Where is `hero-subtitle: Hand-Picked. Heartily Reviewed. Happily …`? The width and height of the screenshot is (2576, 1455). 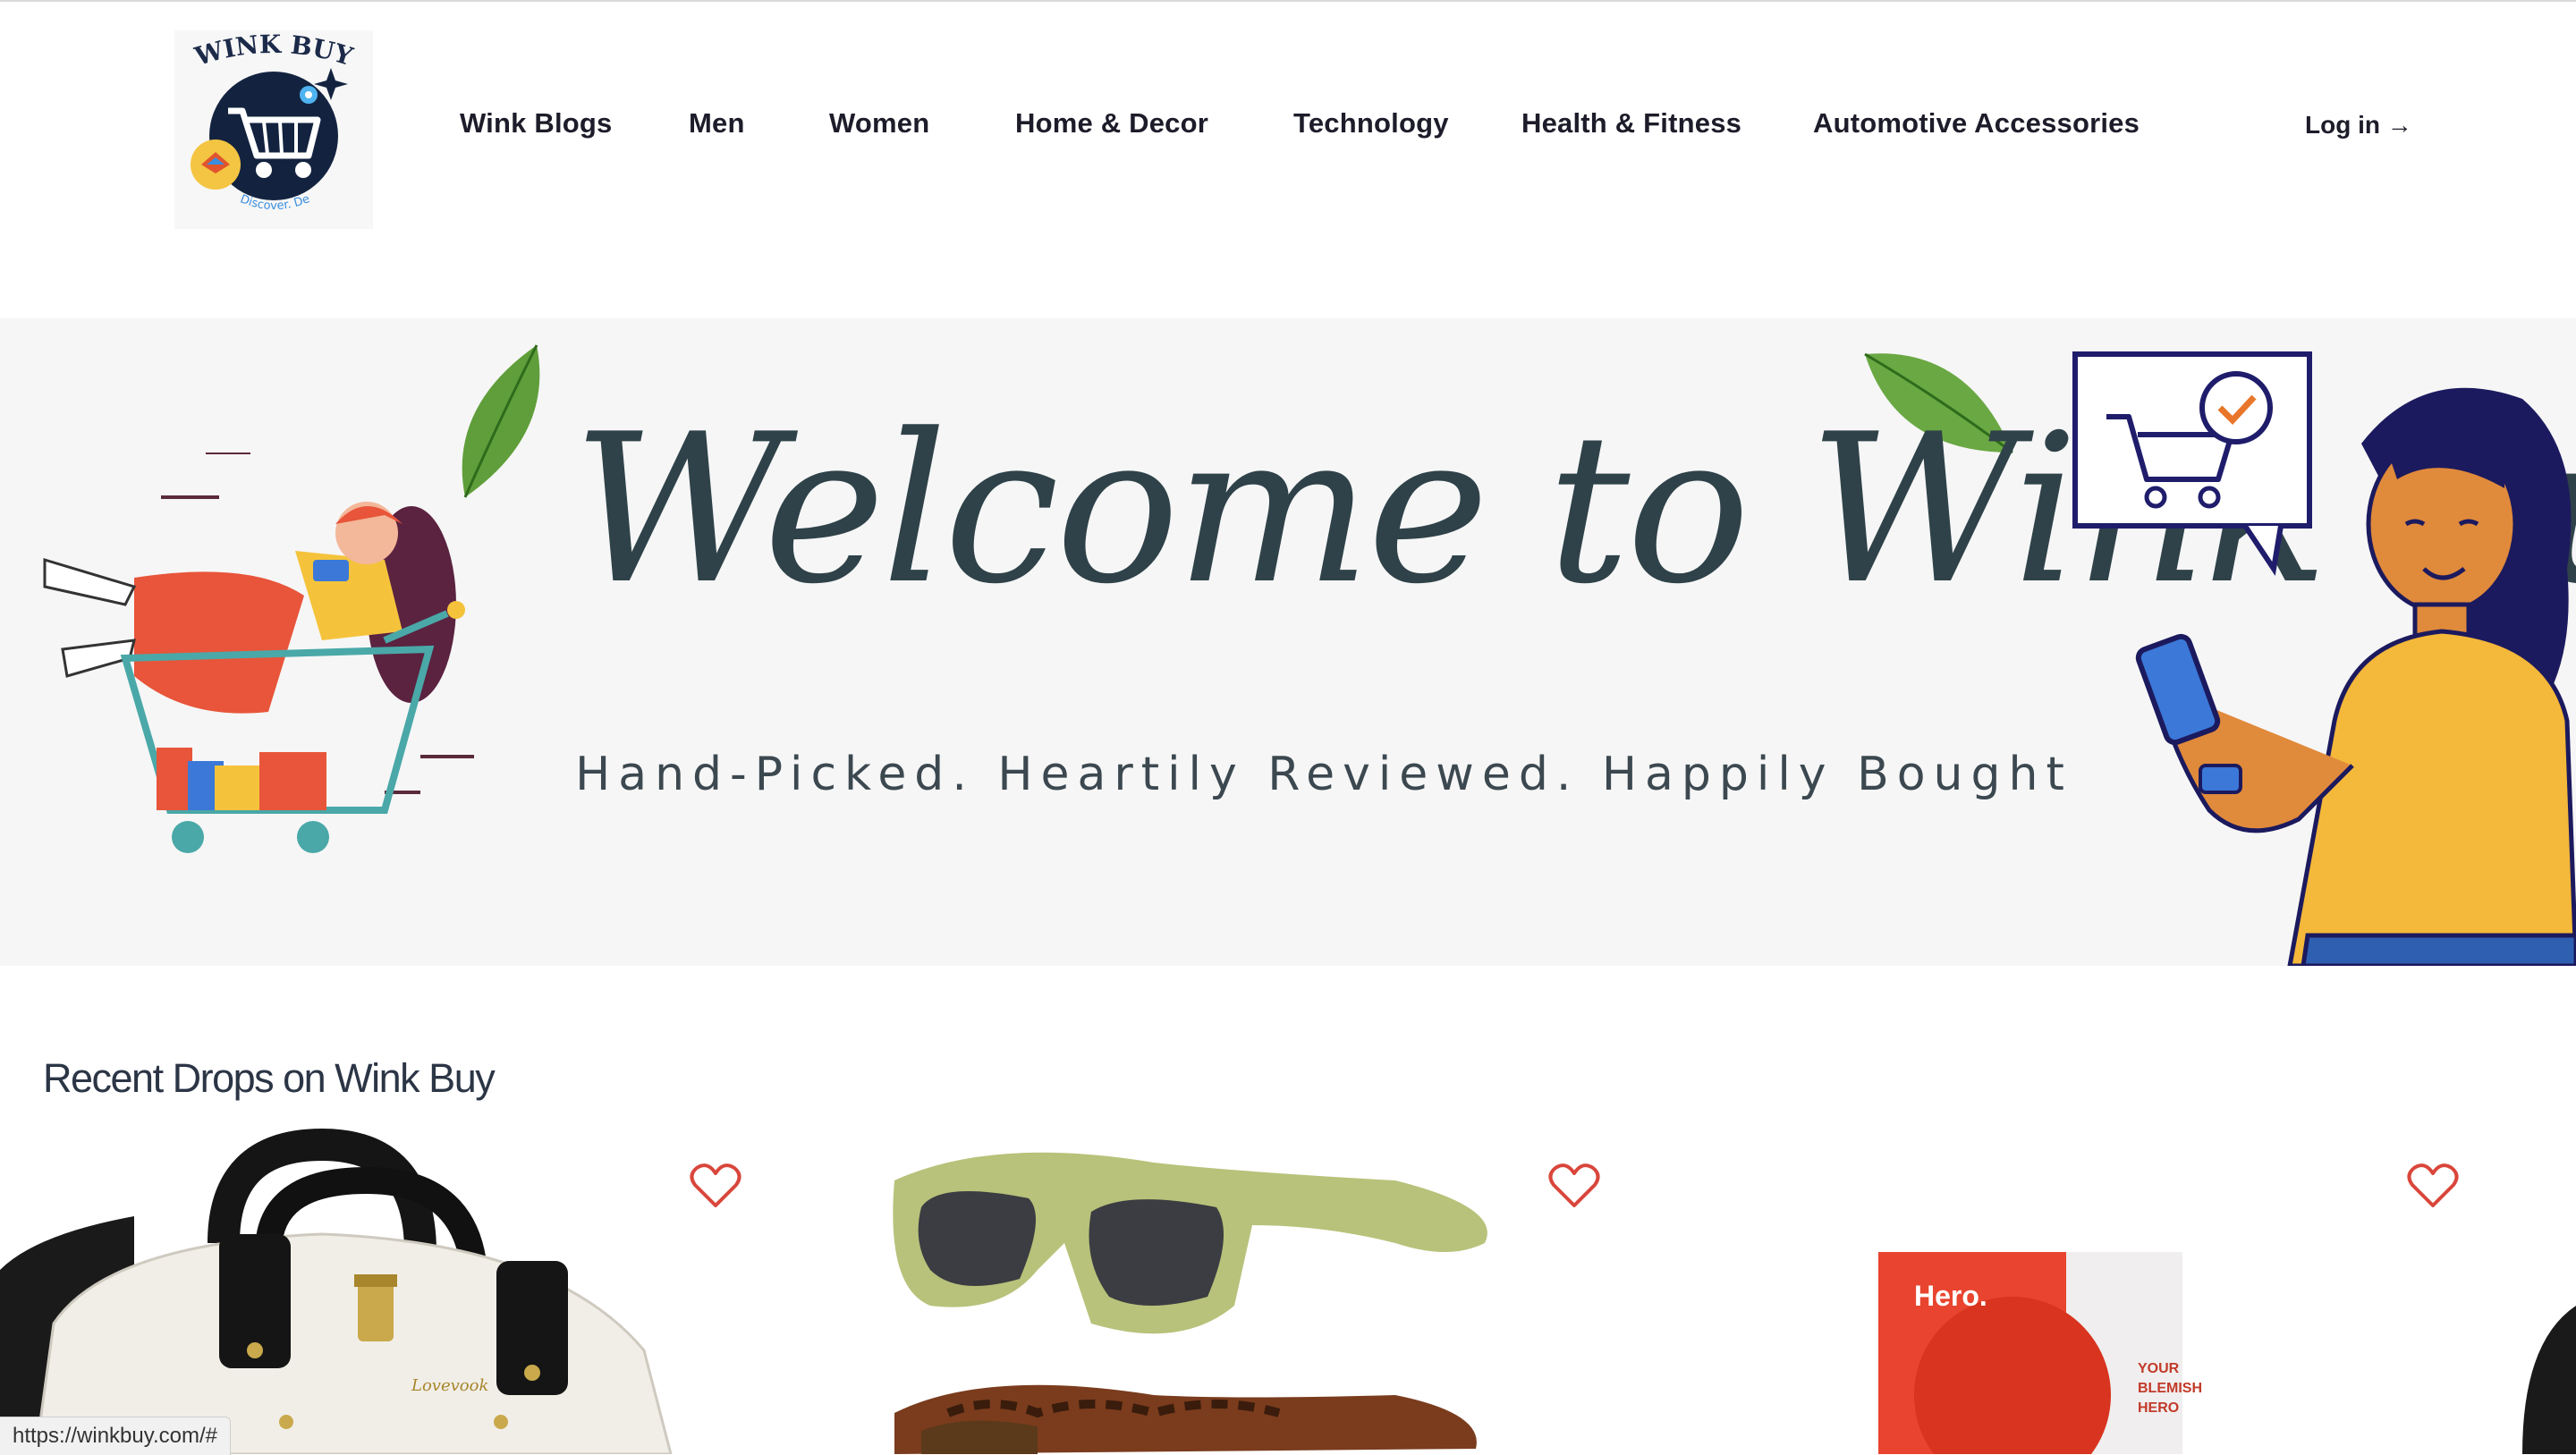
hero-subtitle: Hand-Picked. Heartily Reviewed. Happily … is located at coordinates (1323, 774).